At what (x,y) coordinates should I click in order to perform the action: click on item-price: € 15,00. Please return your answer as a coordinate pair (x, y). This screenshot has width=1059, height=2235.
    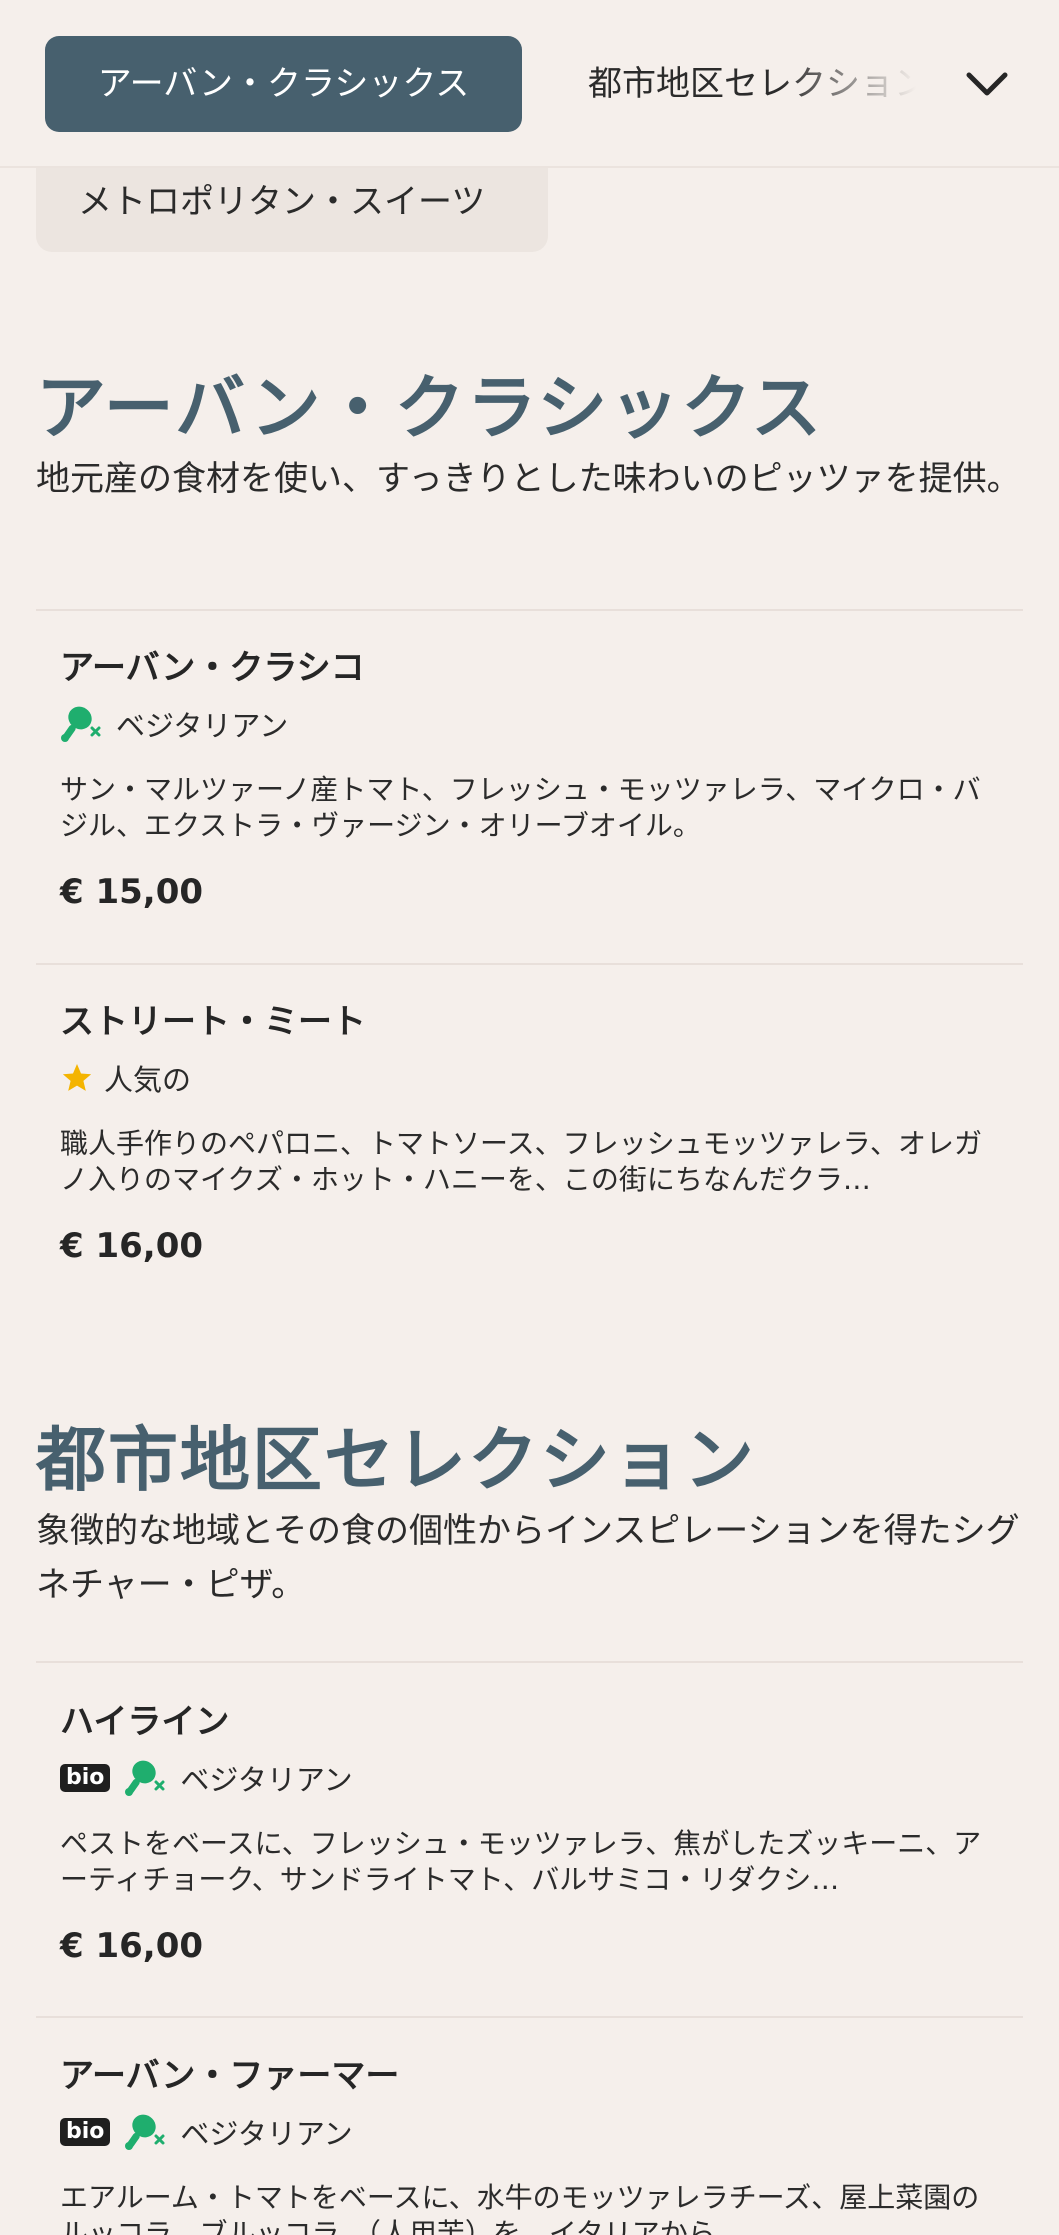
    Looking at the image, I should click on (132, 892).